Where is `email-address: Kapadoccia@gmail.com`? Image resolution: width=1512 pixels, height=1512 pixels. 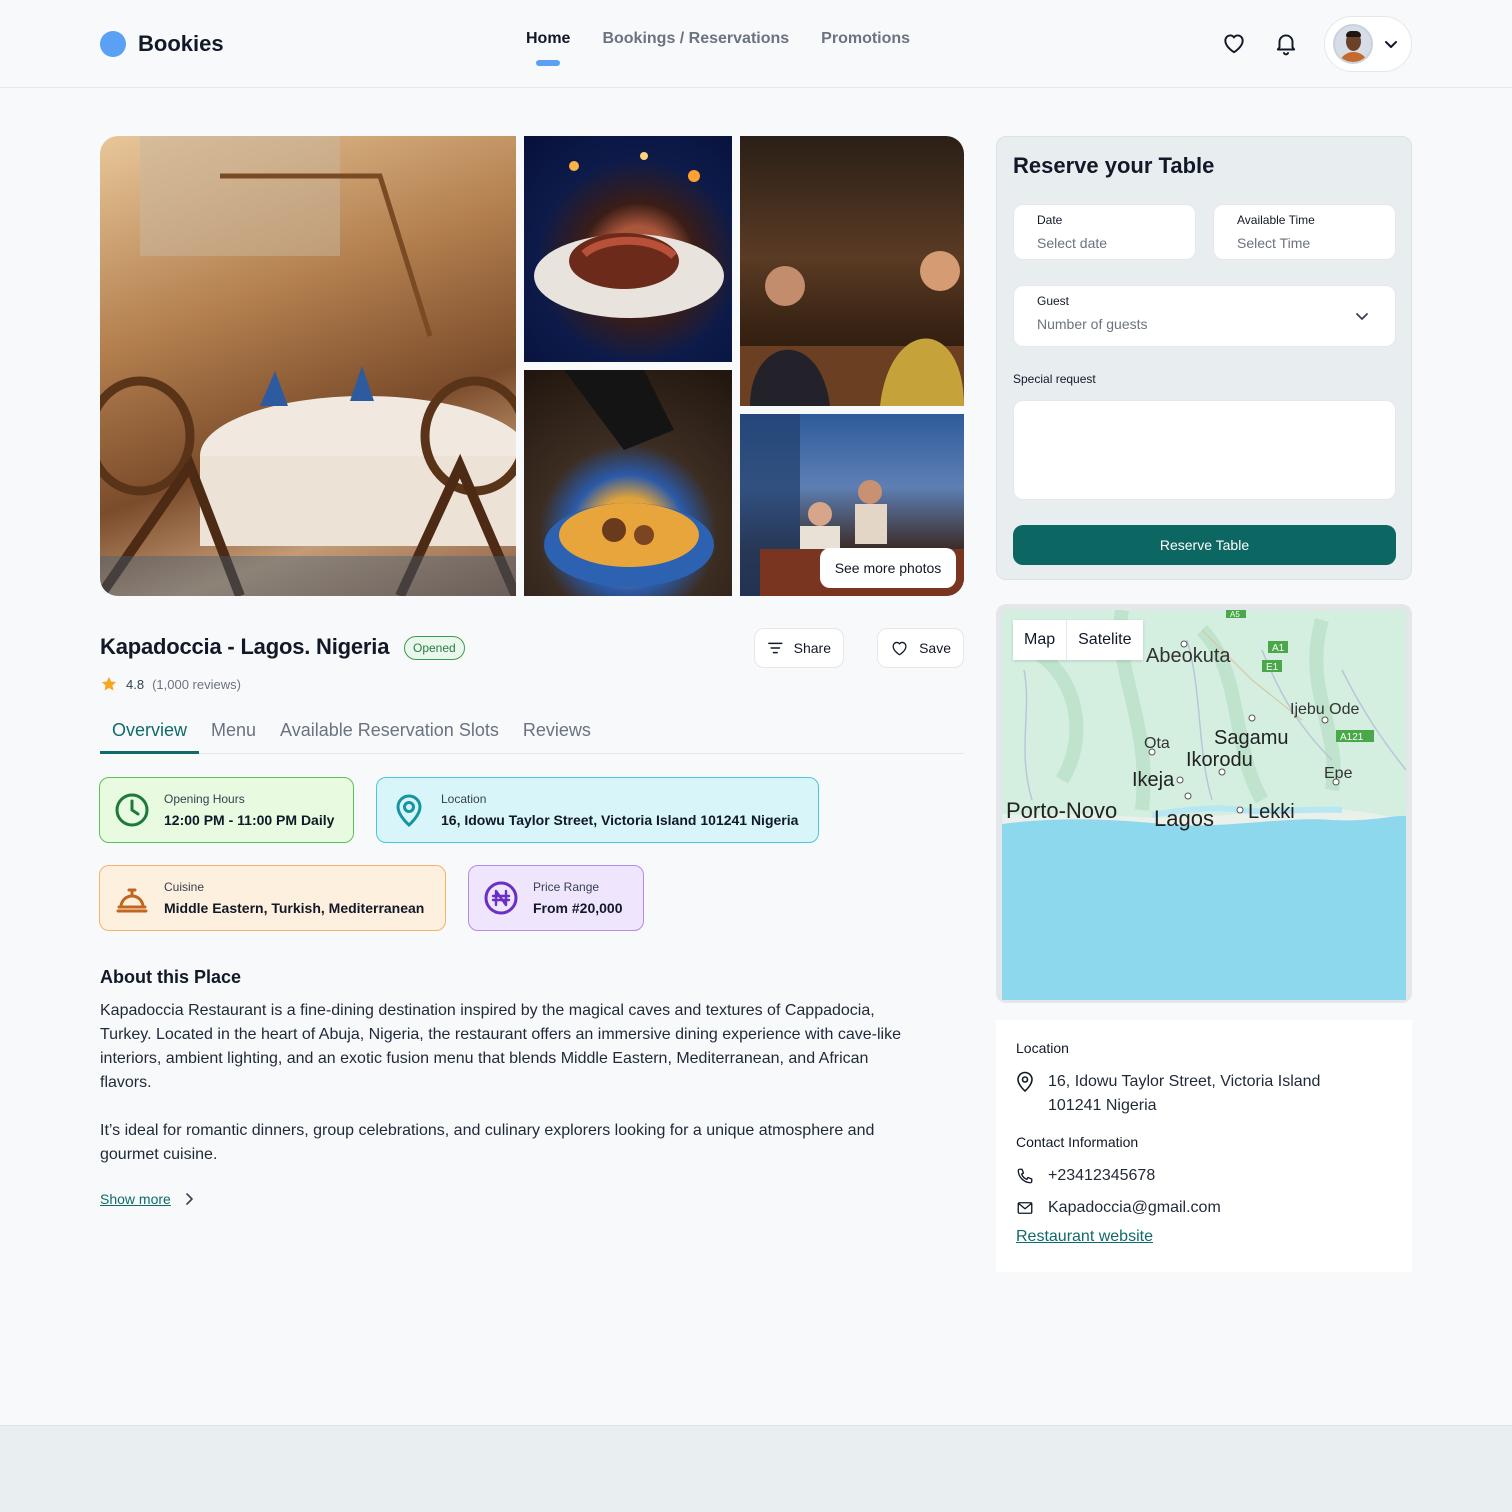
email-address: Kapadoccia@gmail.com is located at coordinates (1134, 1207).